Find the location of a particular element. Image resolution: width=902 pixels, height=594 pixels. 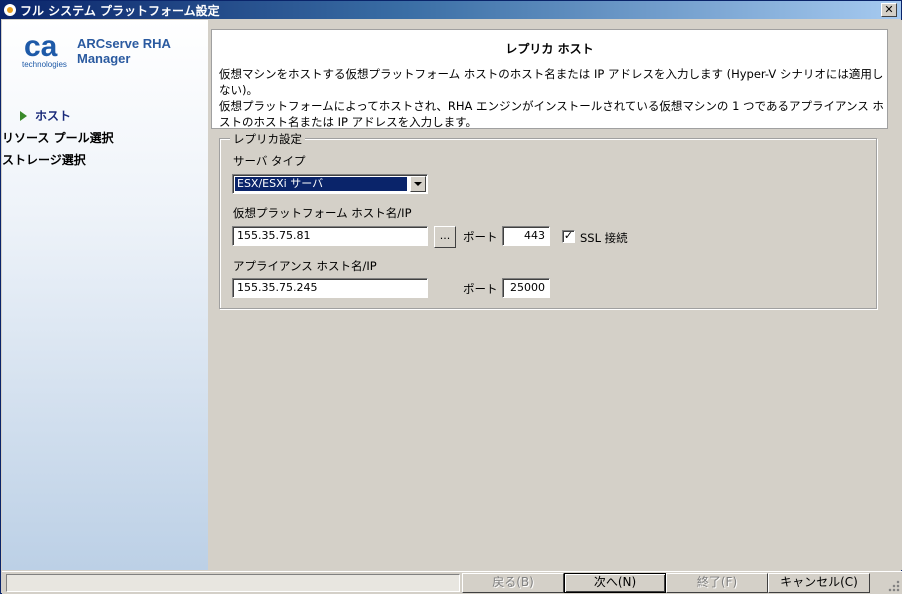

product-name-line2: Manager is located at coordinates (104, 58).